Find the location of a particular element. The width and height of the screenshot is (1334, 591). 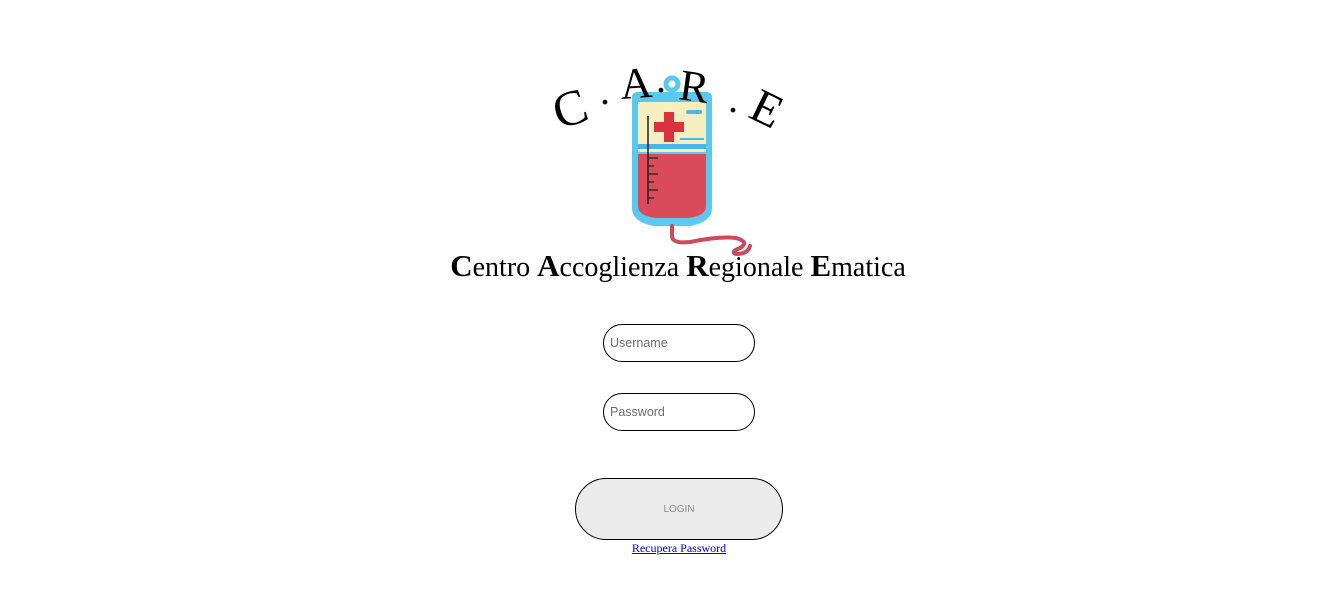

logo-letter-a: A is located at coordinates (636, 83).